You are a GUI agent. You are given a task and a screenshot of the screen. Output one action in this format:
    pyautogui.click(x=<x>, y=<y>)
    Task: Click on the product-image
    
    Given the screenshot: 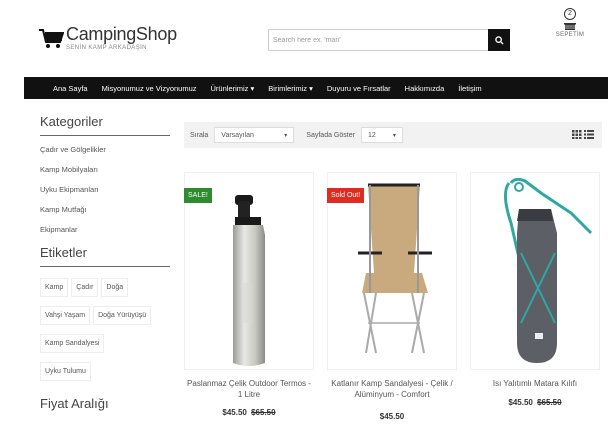 What is the action you would take?
    pyautogui.click(x=535, y=271)
    